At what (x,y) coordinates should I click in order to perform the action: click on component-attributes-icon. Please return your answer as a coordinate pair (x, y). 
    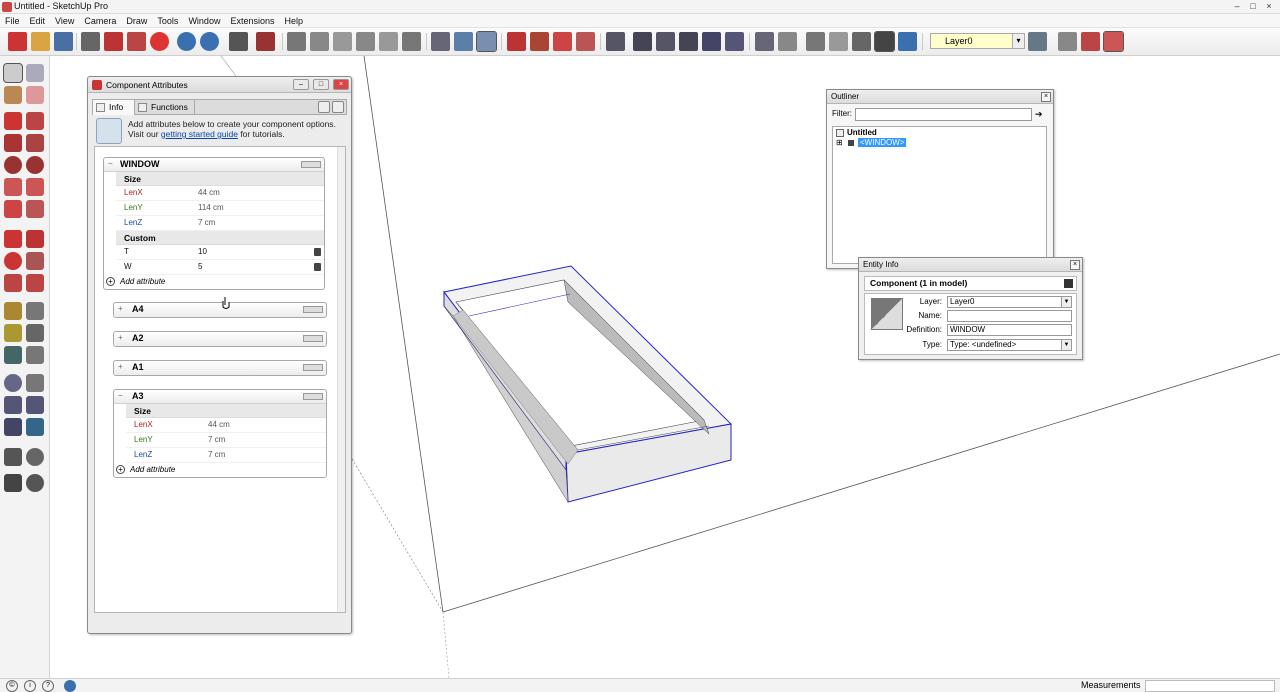
    Looking at the image, I should click on (1113, 41).